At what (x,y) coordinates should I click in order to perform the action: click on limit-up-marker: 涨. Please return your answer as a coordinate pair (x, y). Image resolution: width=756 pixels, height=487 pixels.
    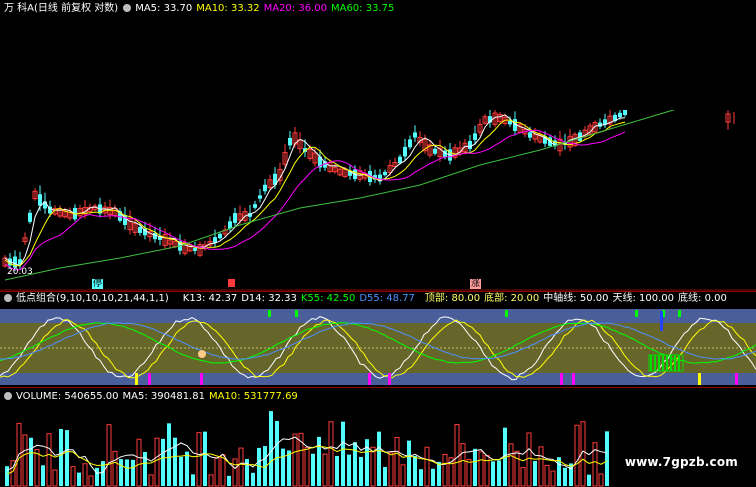
    Looking at the image, I should click on (476, 284).